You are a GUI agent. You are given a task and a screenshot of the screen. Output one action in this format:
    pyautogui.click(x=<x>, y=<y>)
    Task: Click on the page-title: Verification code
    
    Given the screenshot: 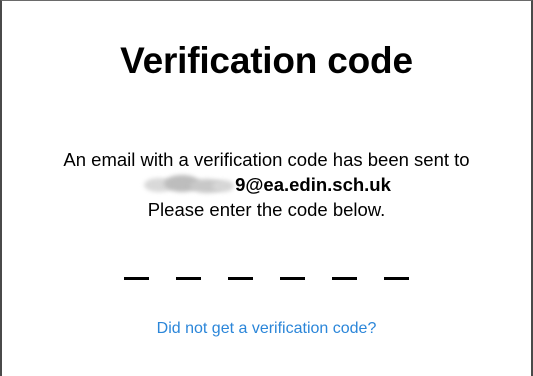 What is the action you would take?
    pyautogui.click(x=266, y=60)
    